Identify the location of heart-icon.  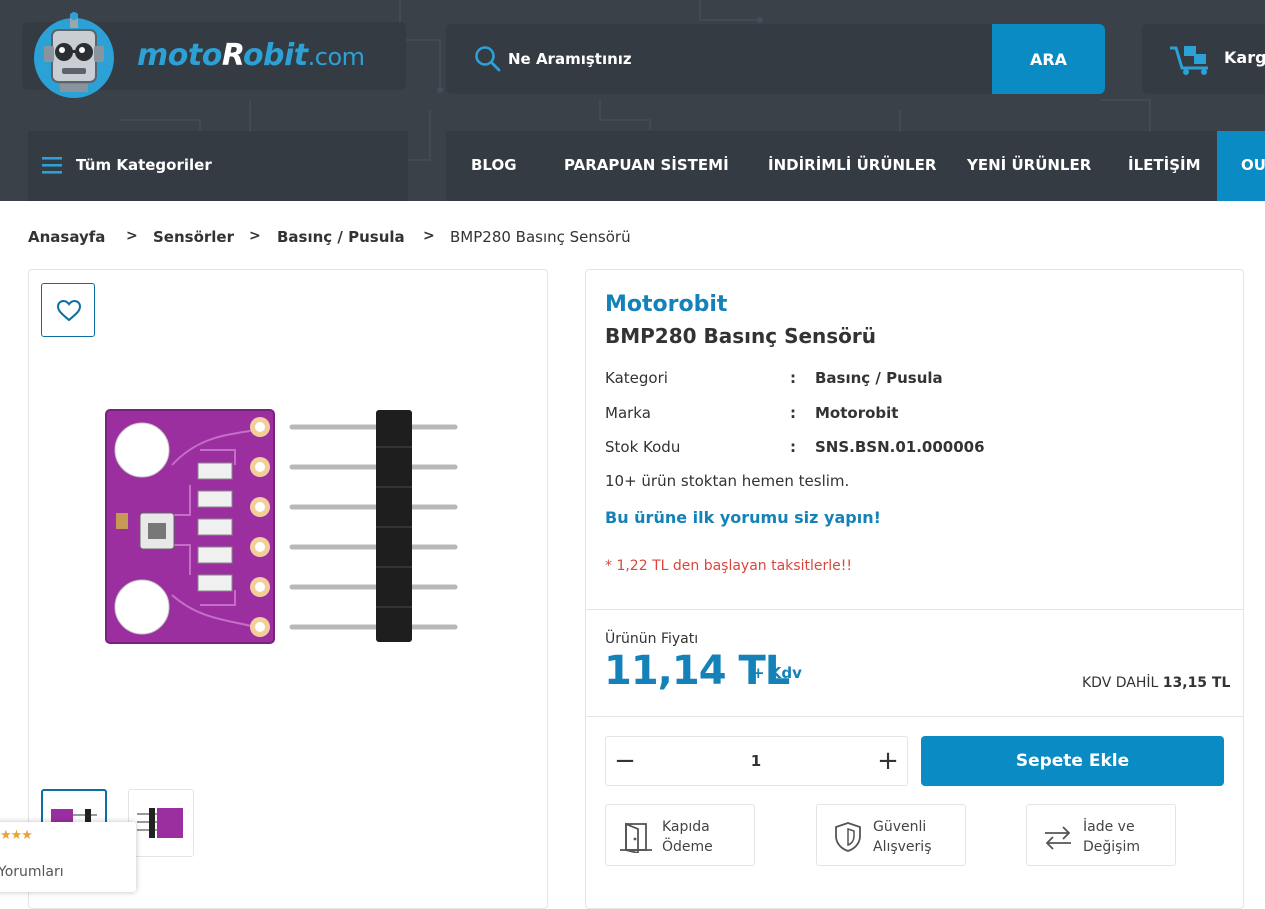
(69, 310).